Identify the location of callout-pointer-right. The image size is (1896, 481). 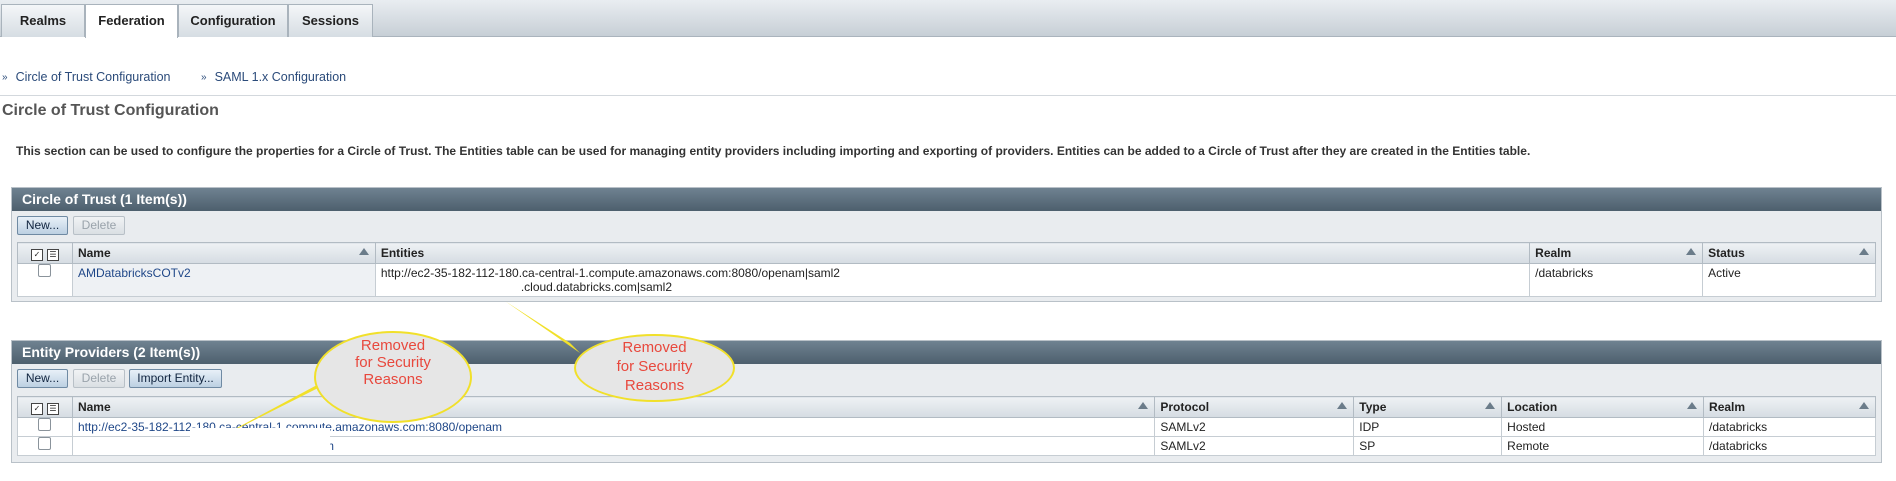
(542, 327).